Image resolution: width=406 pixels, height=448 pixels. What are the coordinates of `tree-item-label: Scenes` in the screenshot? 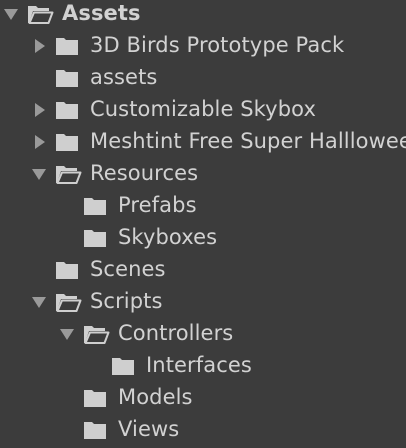 It's located at (128, 269).